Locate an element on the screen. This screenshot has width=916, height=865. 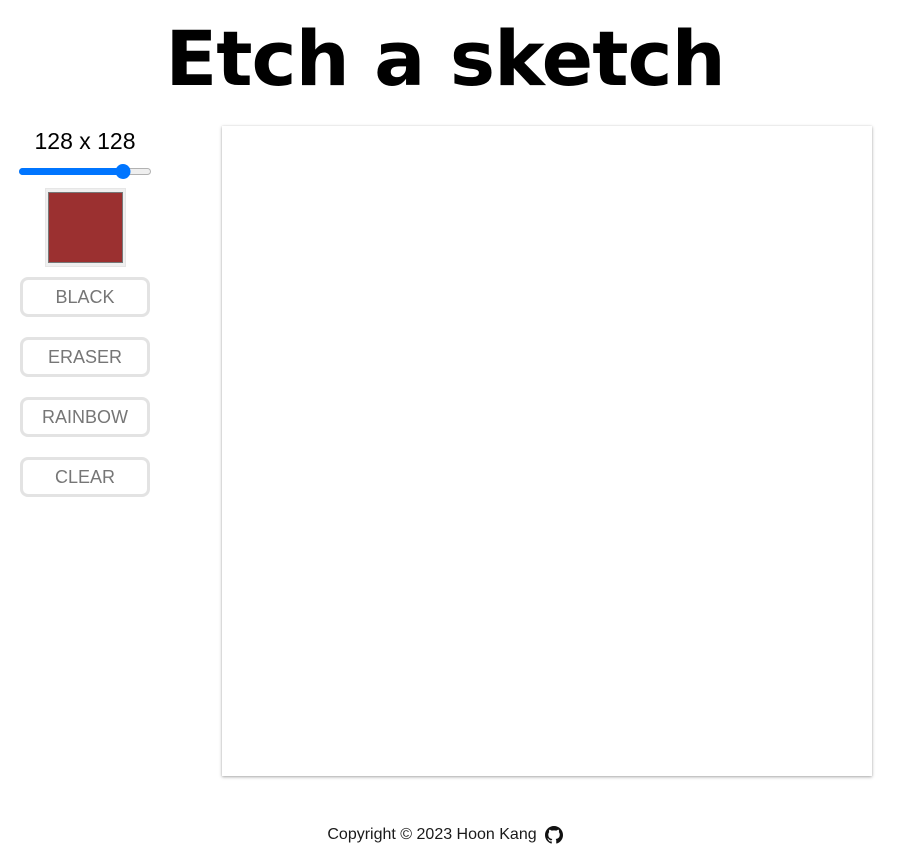
footer: Copyright © 2023 Hoon Kang is located at coordinates (445, 835).